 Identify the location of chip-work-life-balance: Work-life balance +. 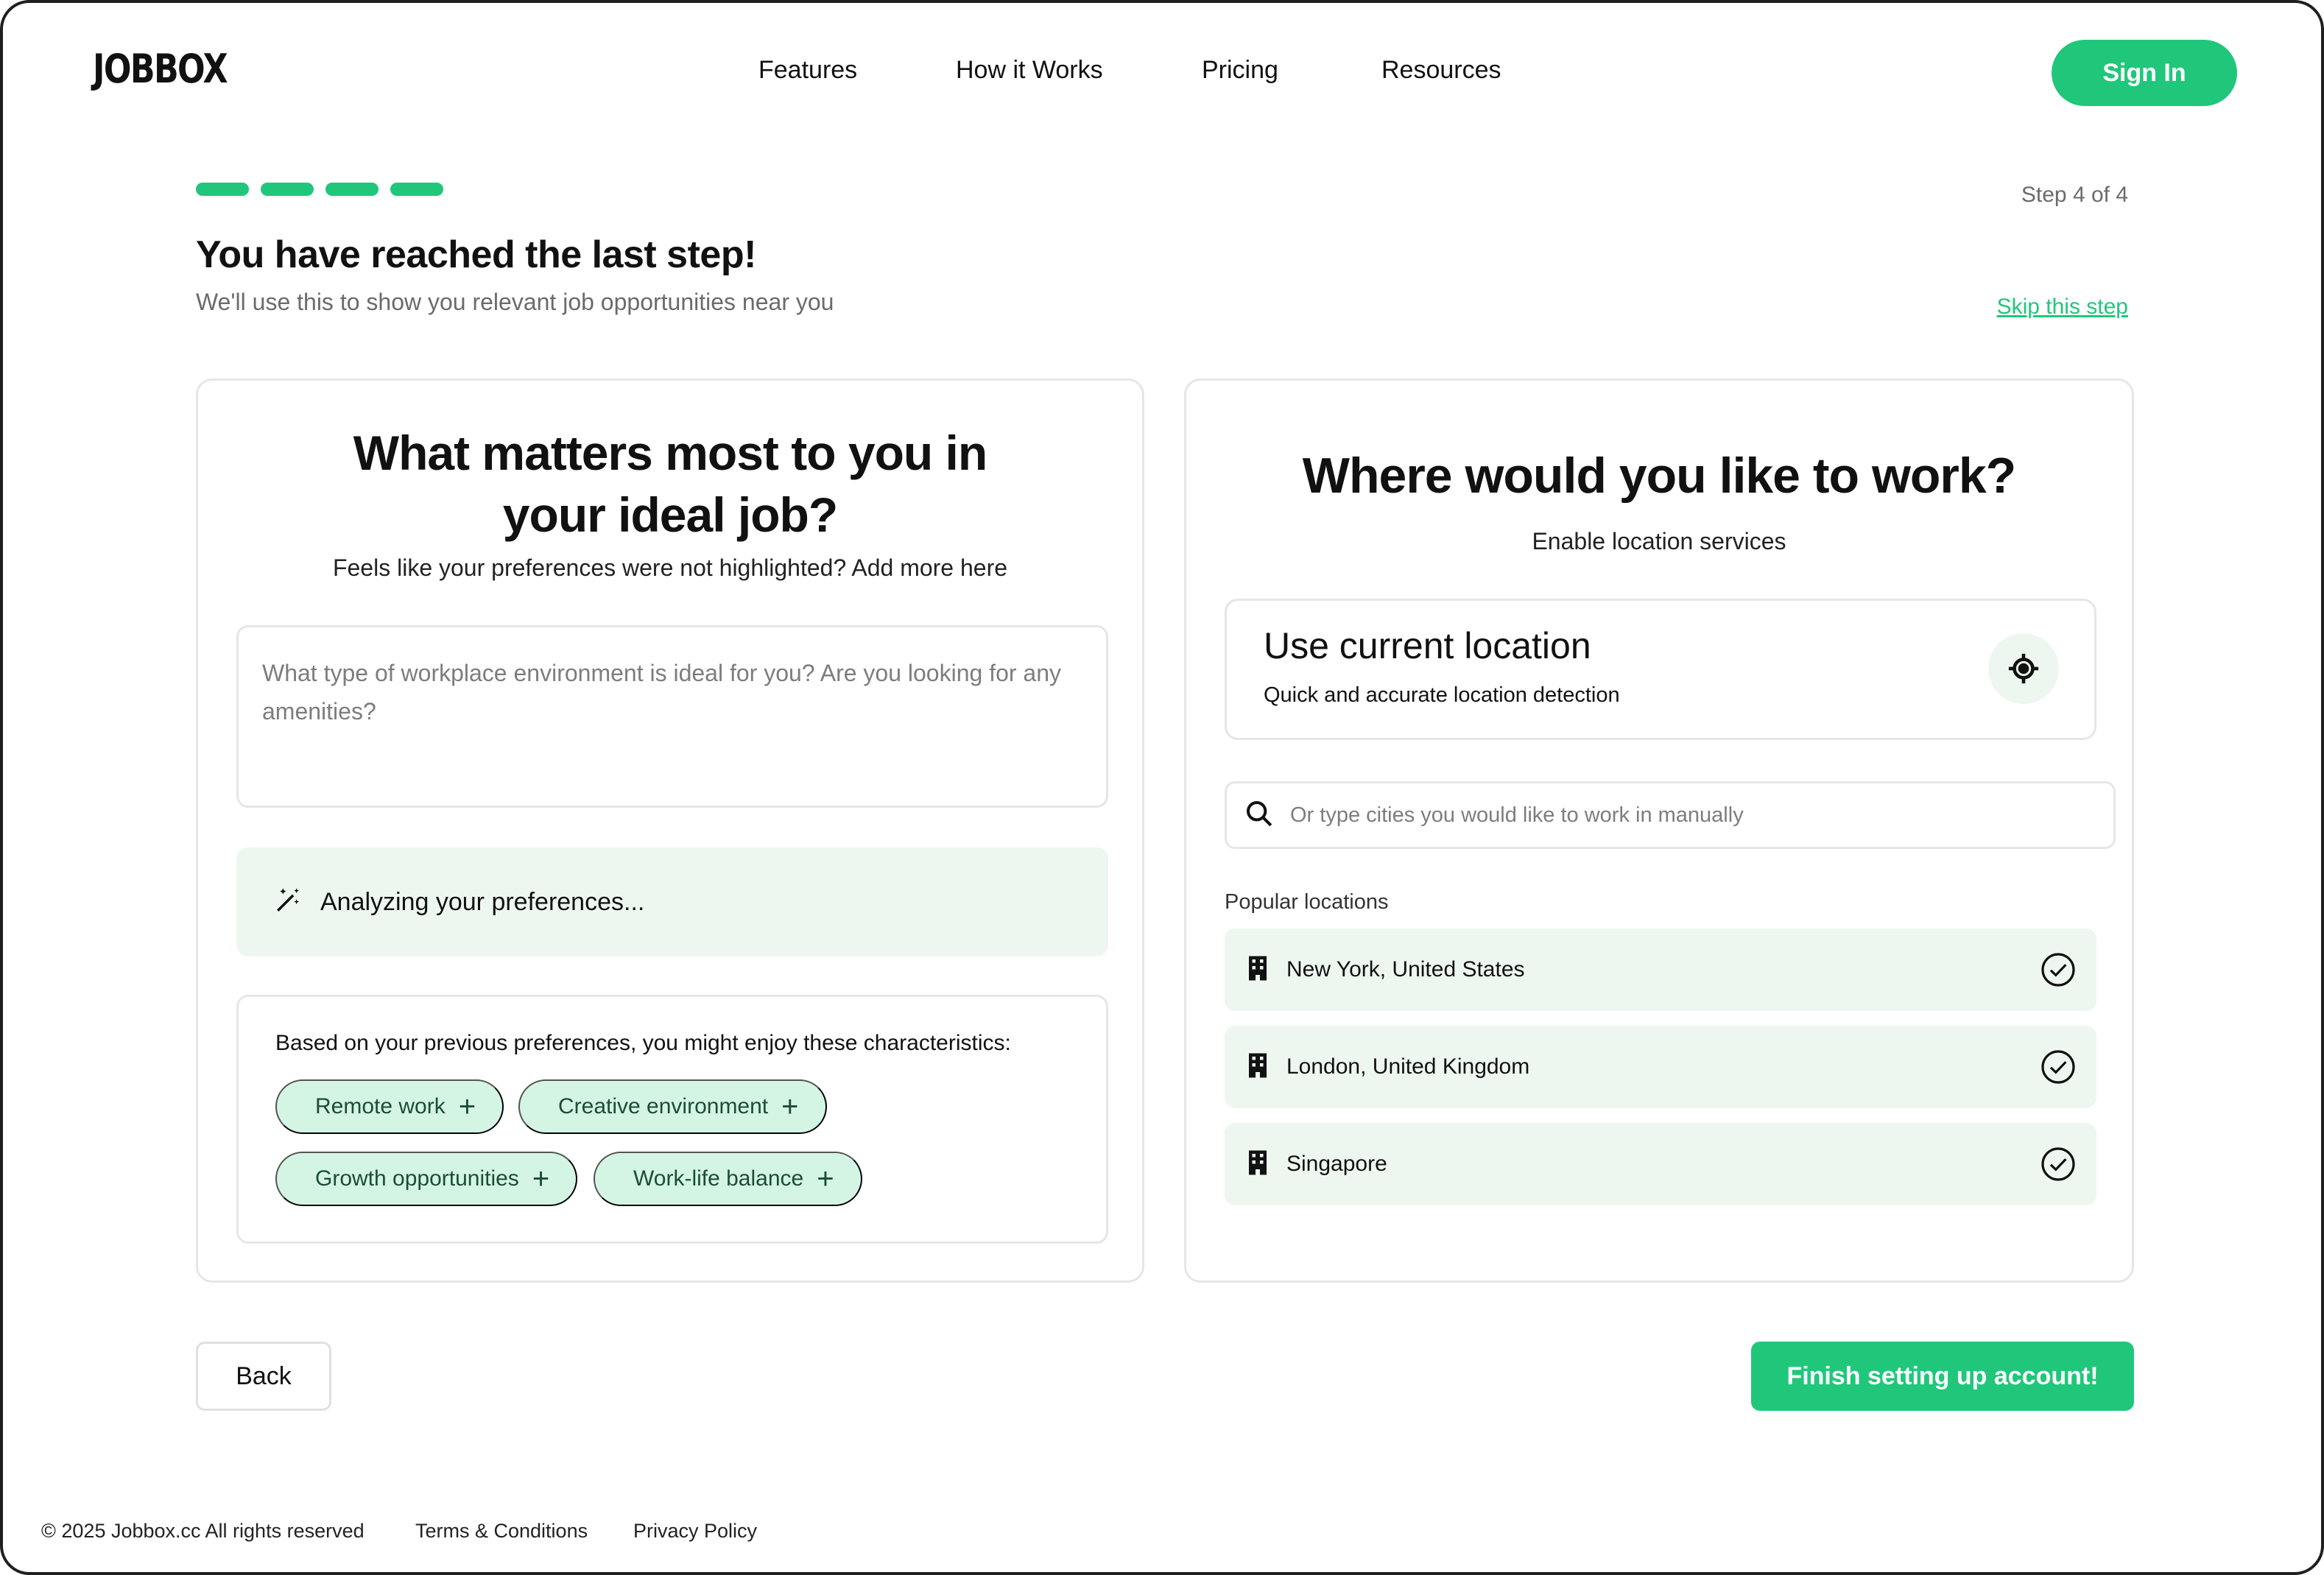
(728, 1179).